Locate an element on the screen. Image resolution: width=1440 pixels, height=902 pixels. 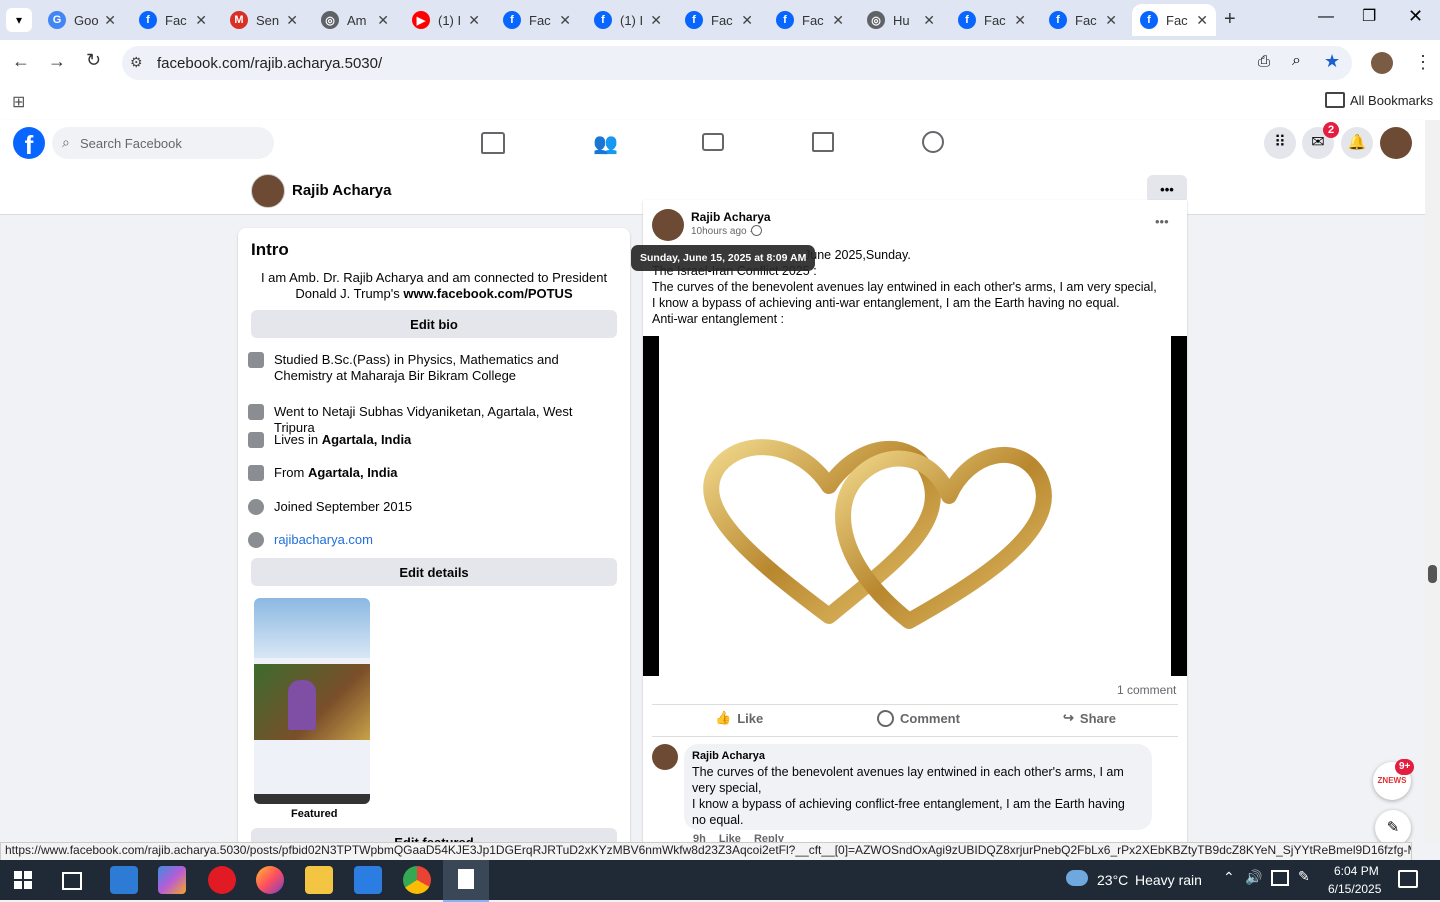
forward-button: → is located at coordinates (57, 61).